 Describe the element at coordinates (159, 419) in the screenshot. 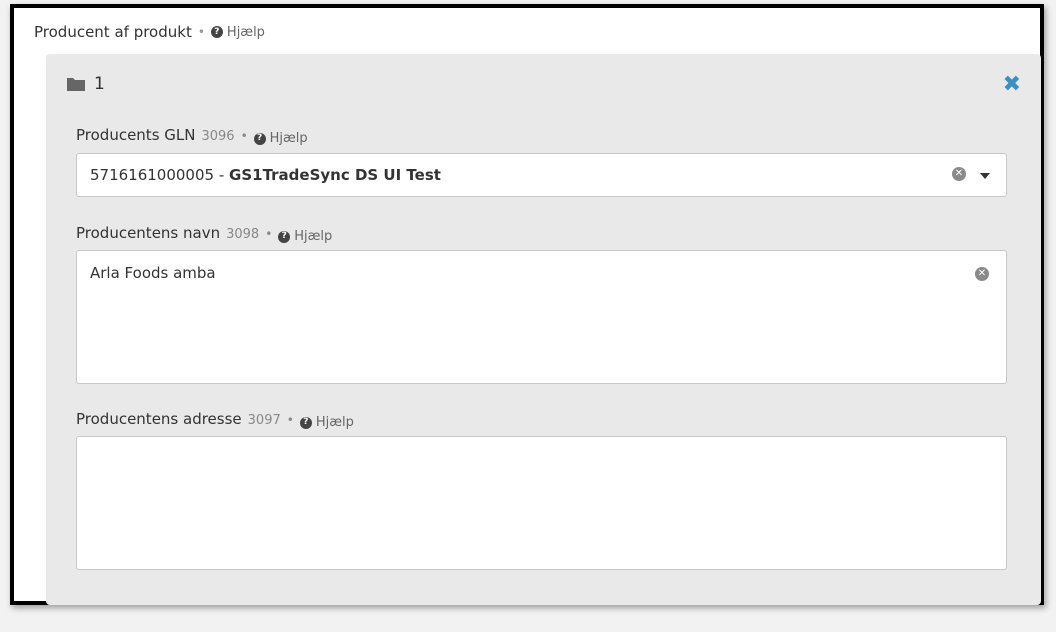

I see `address-label: Producentens adresse` at that location.